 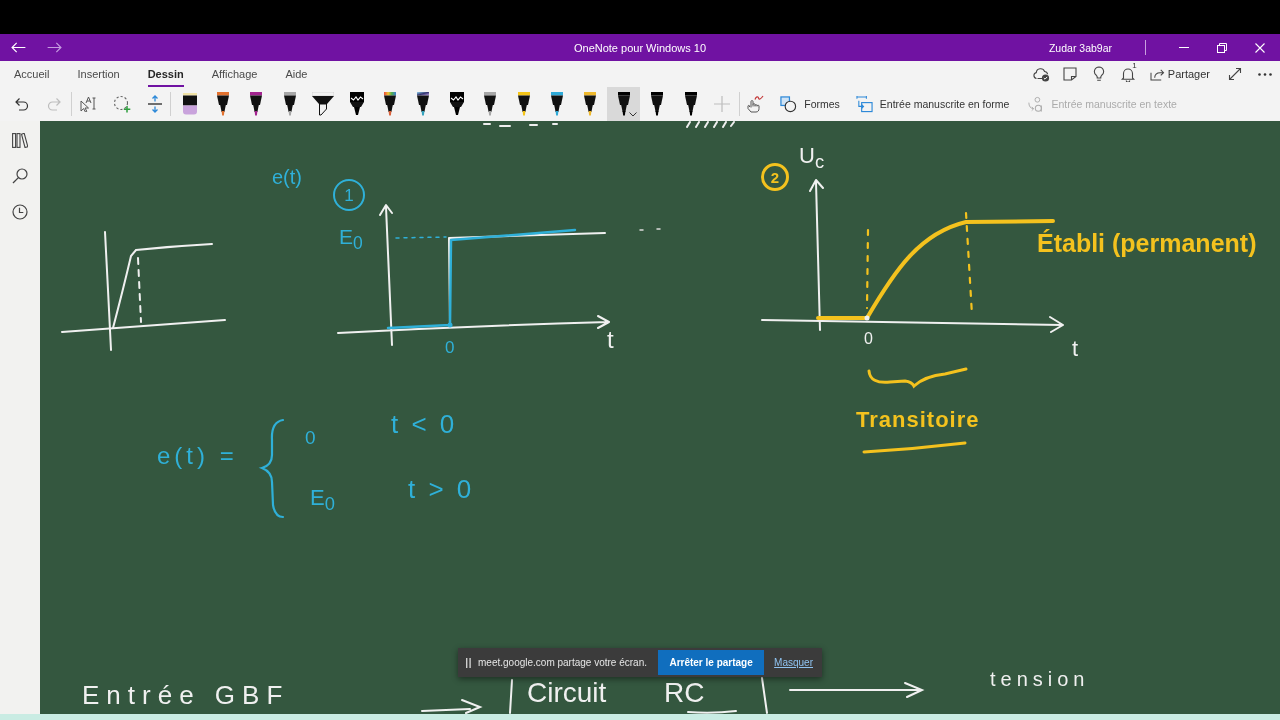 I want to click on notifications-button: 1, so click(x=1128, y=74).